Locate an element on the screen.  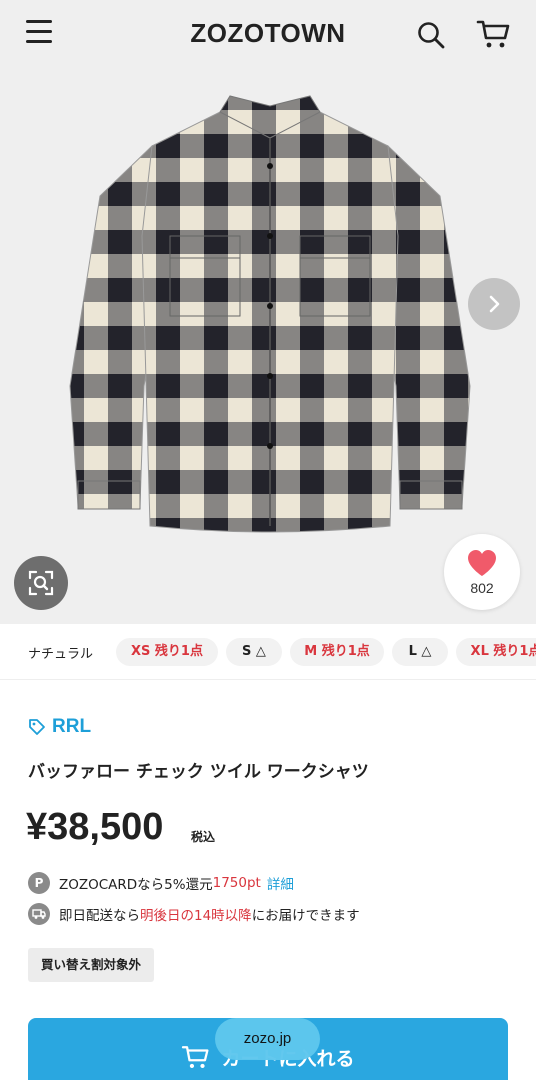
search-icon is located at coordinates (431, 35).